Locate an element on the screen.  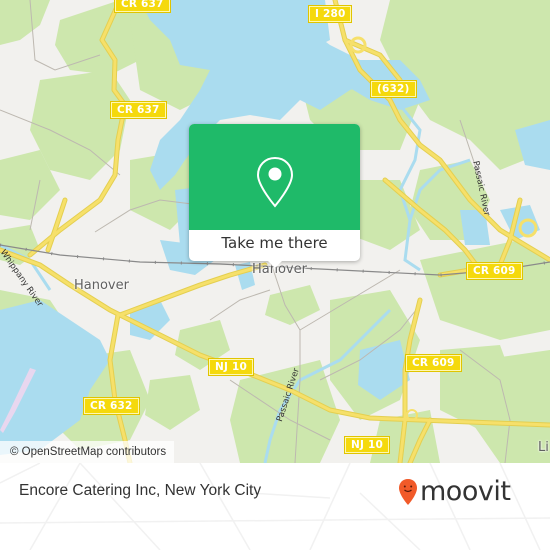
road-shield-i280: I 280 is located at coordinates (330, 14).